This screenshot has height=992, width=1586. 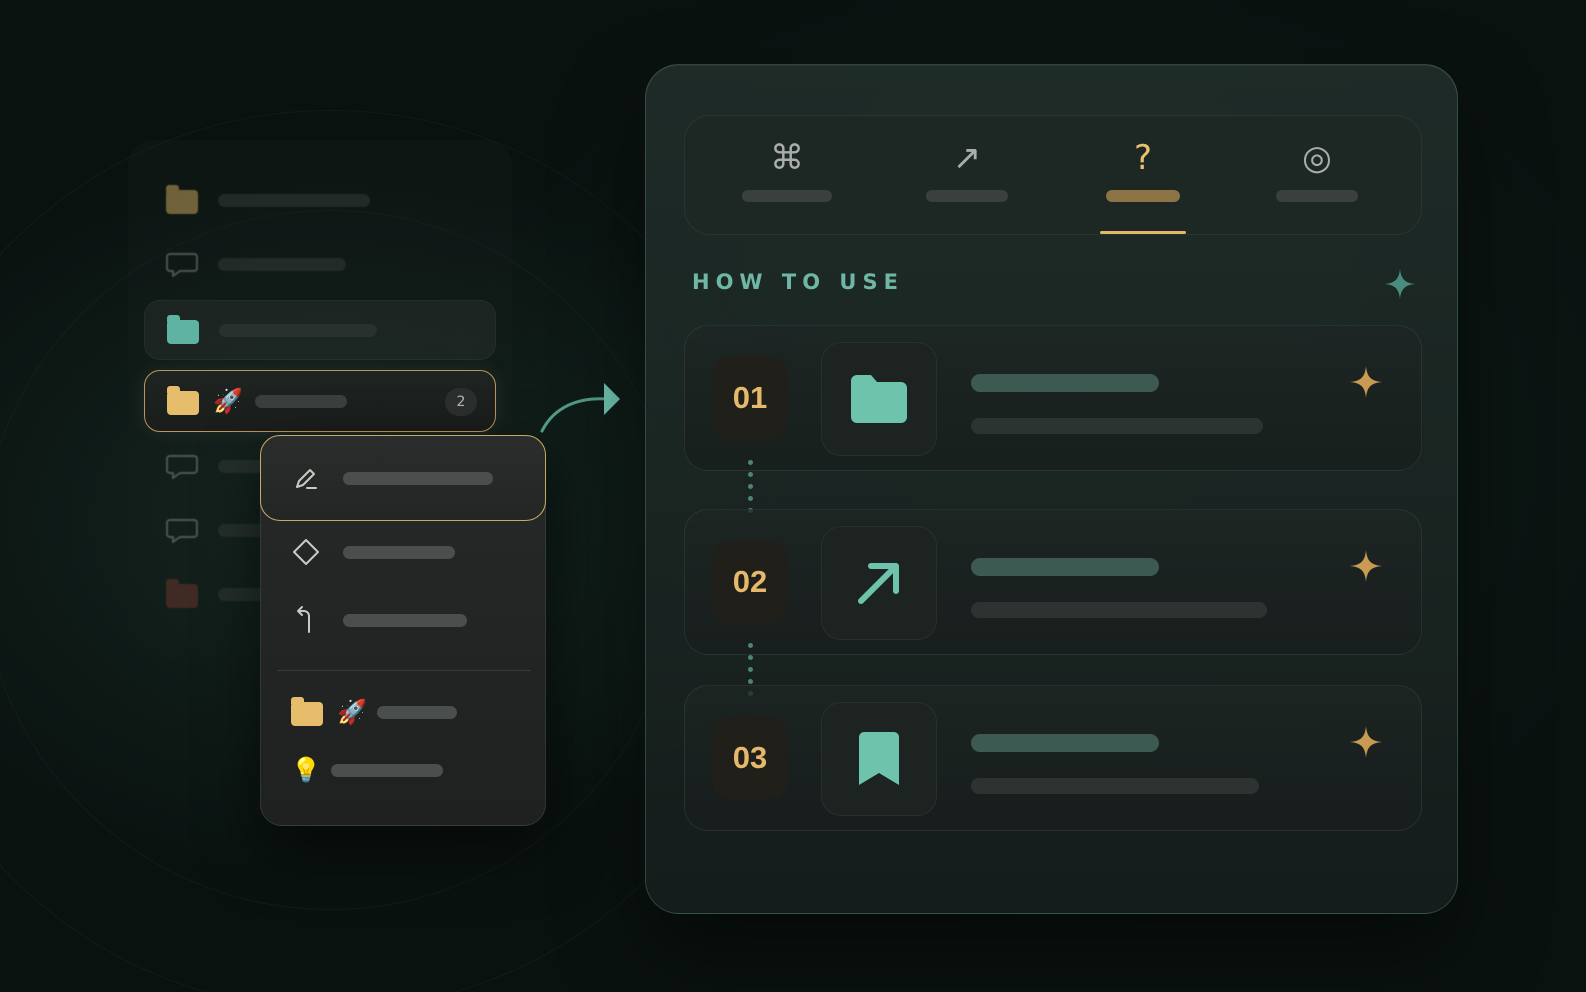 I want to click on lightbulb-icon: 💡, so click(x=306, y=770).